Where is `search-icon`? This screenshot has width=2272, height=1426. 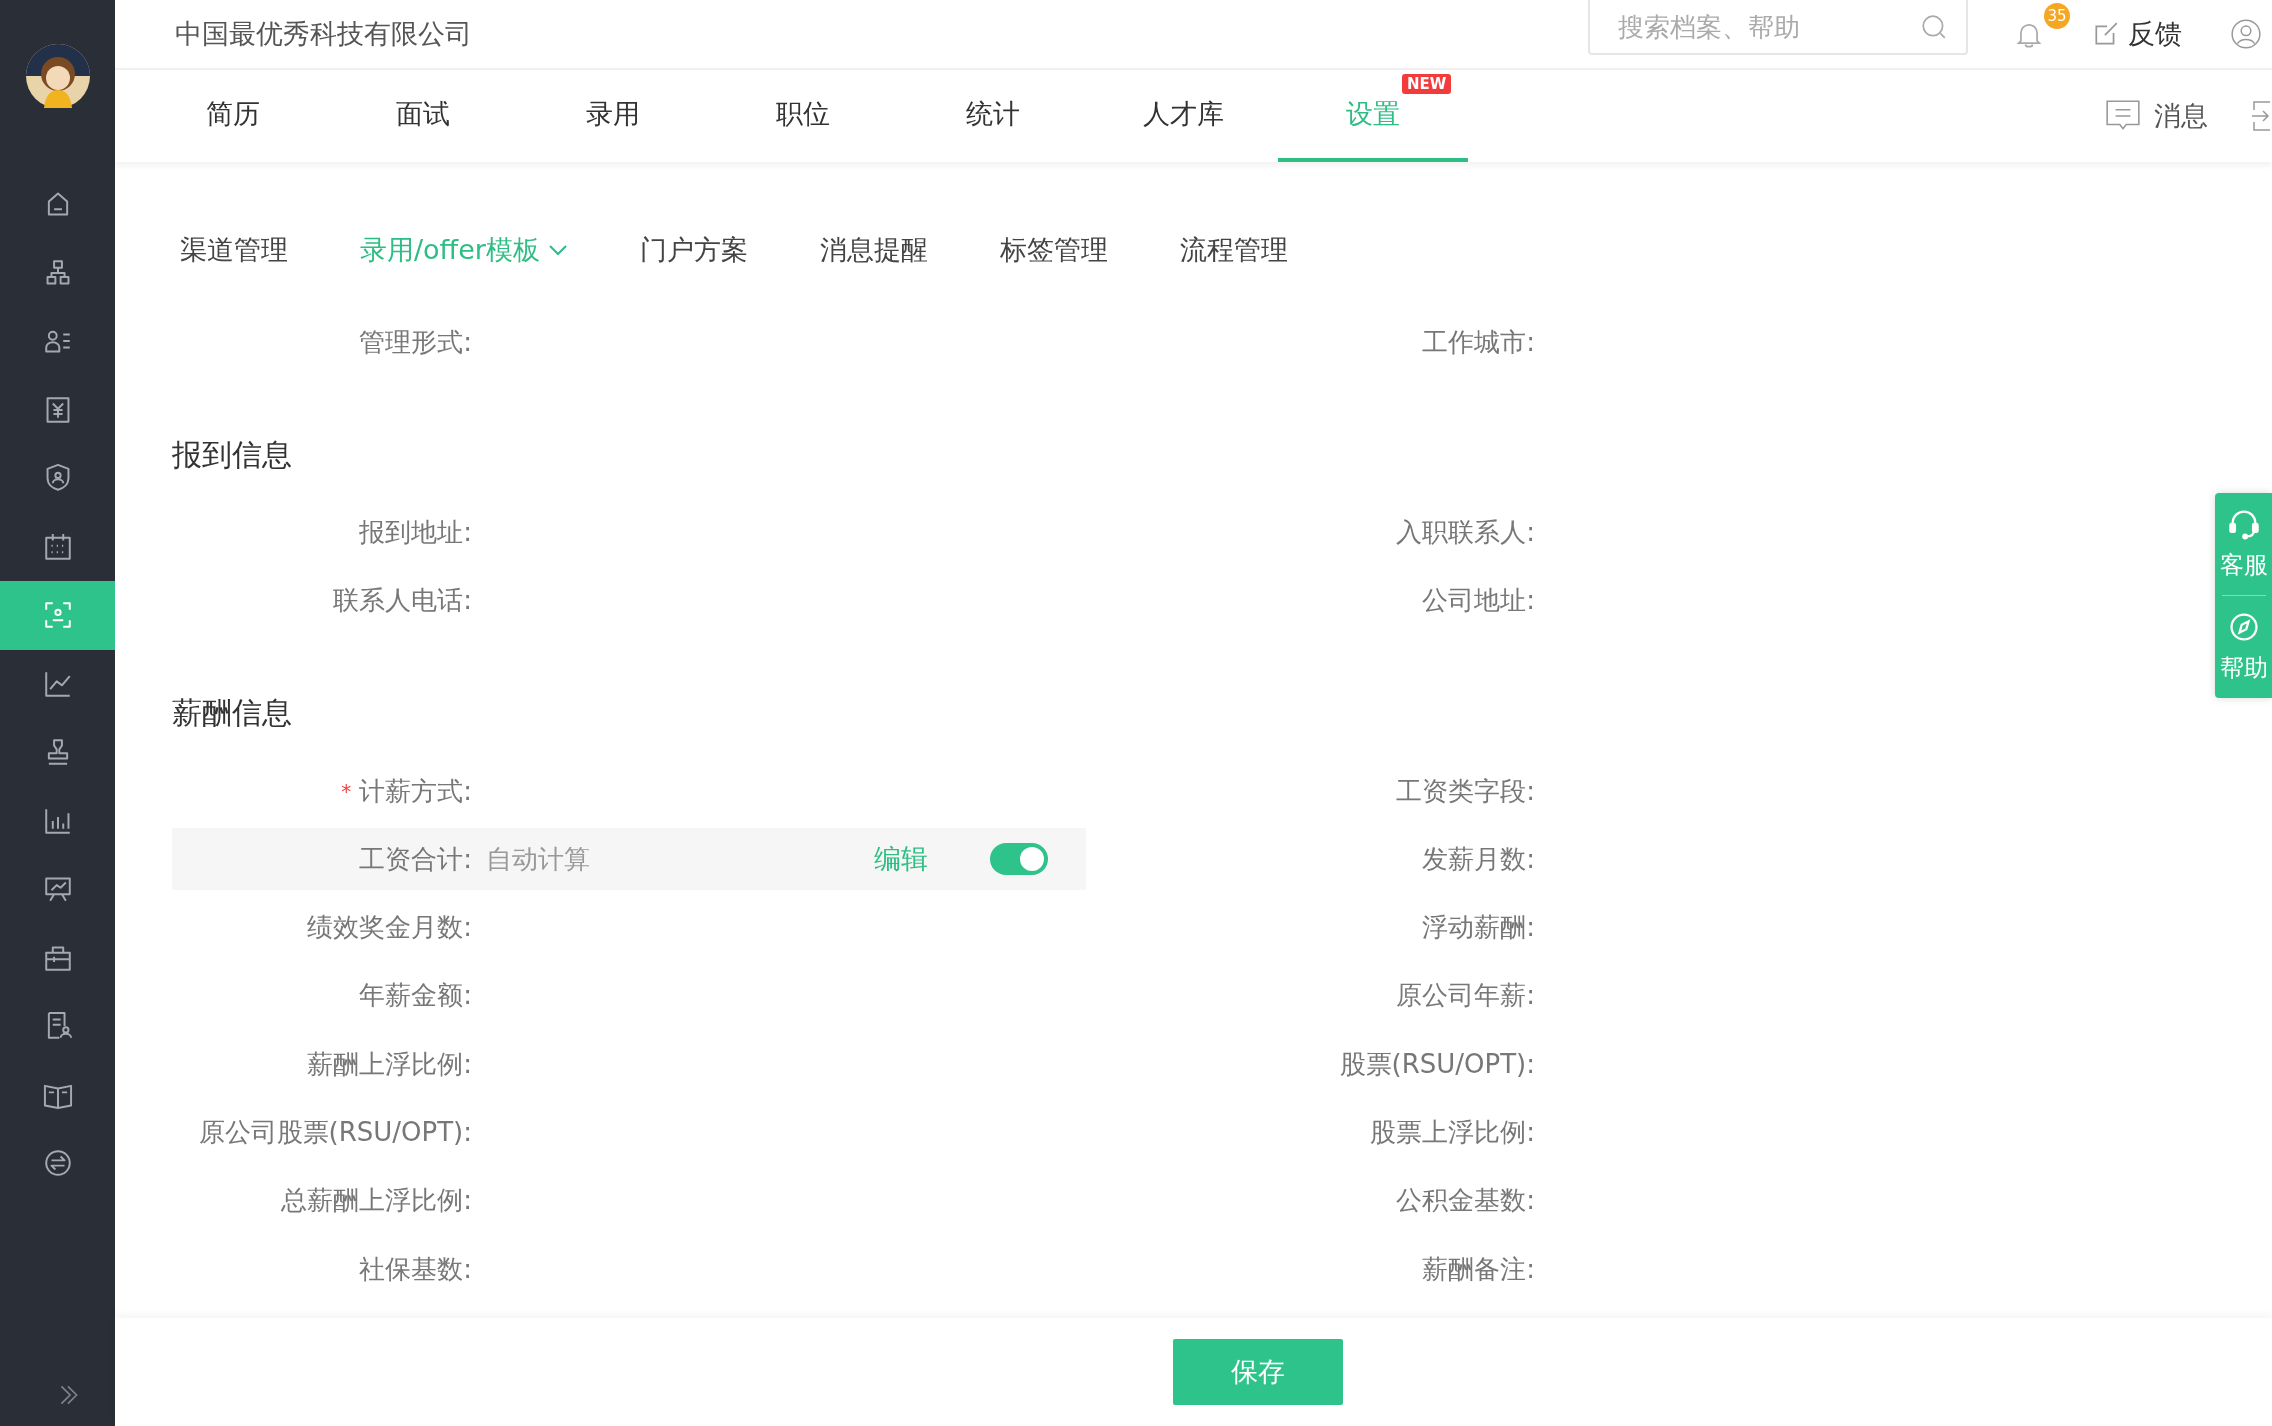 search-icon is located at coordinates (1934, 27).